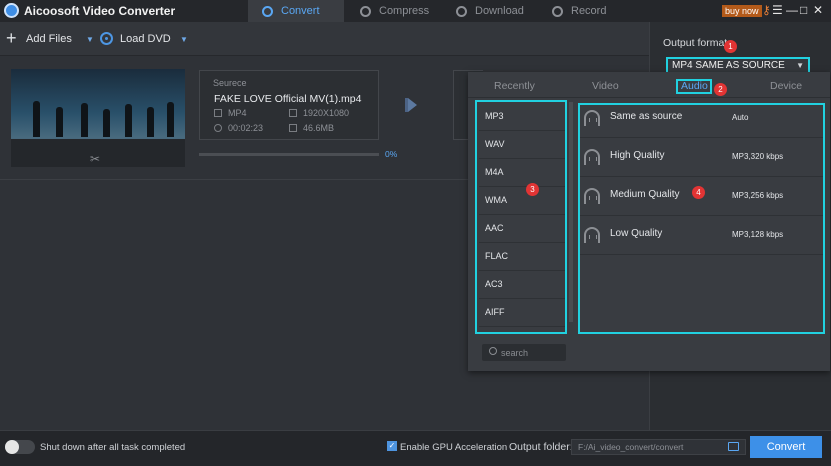  Describe the element at coordinates (267, 11) in the screenshot. I see `convert-icon` at that location.